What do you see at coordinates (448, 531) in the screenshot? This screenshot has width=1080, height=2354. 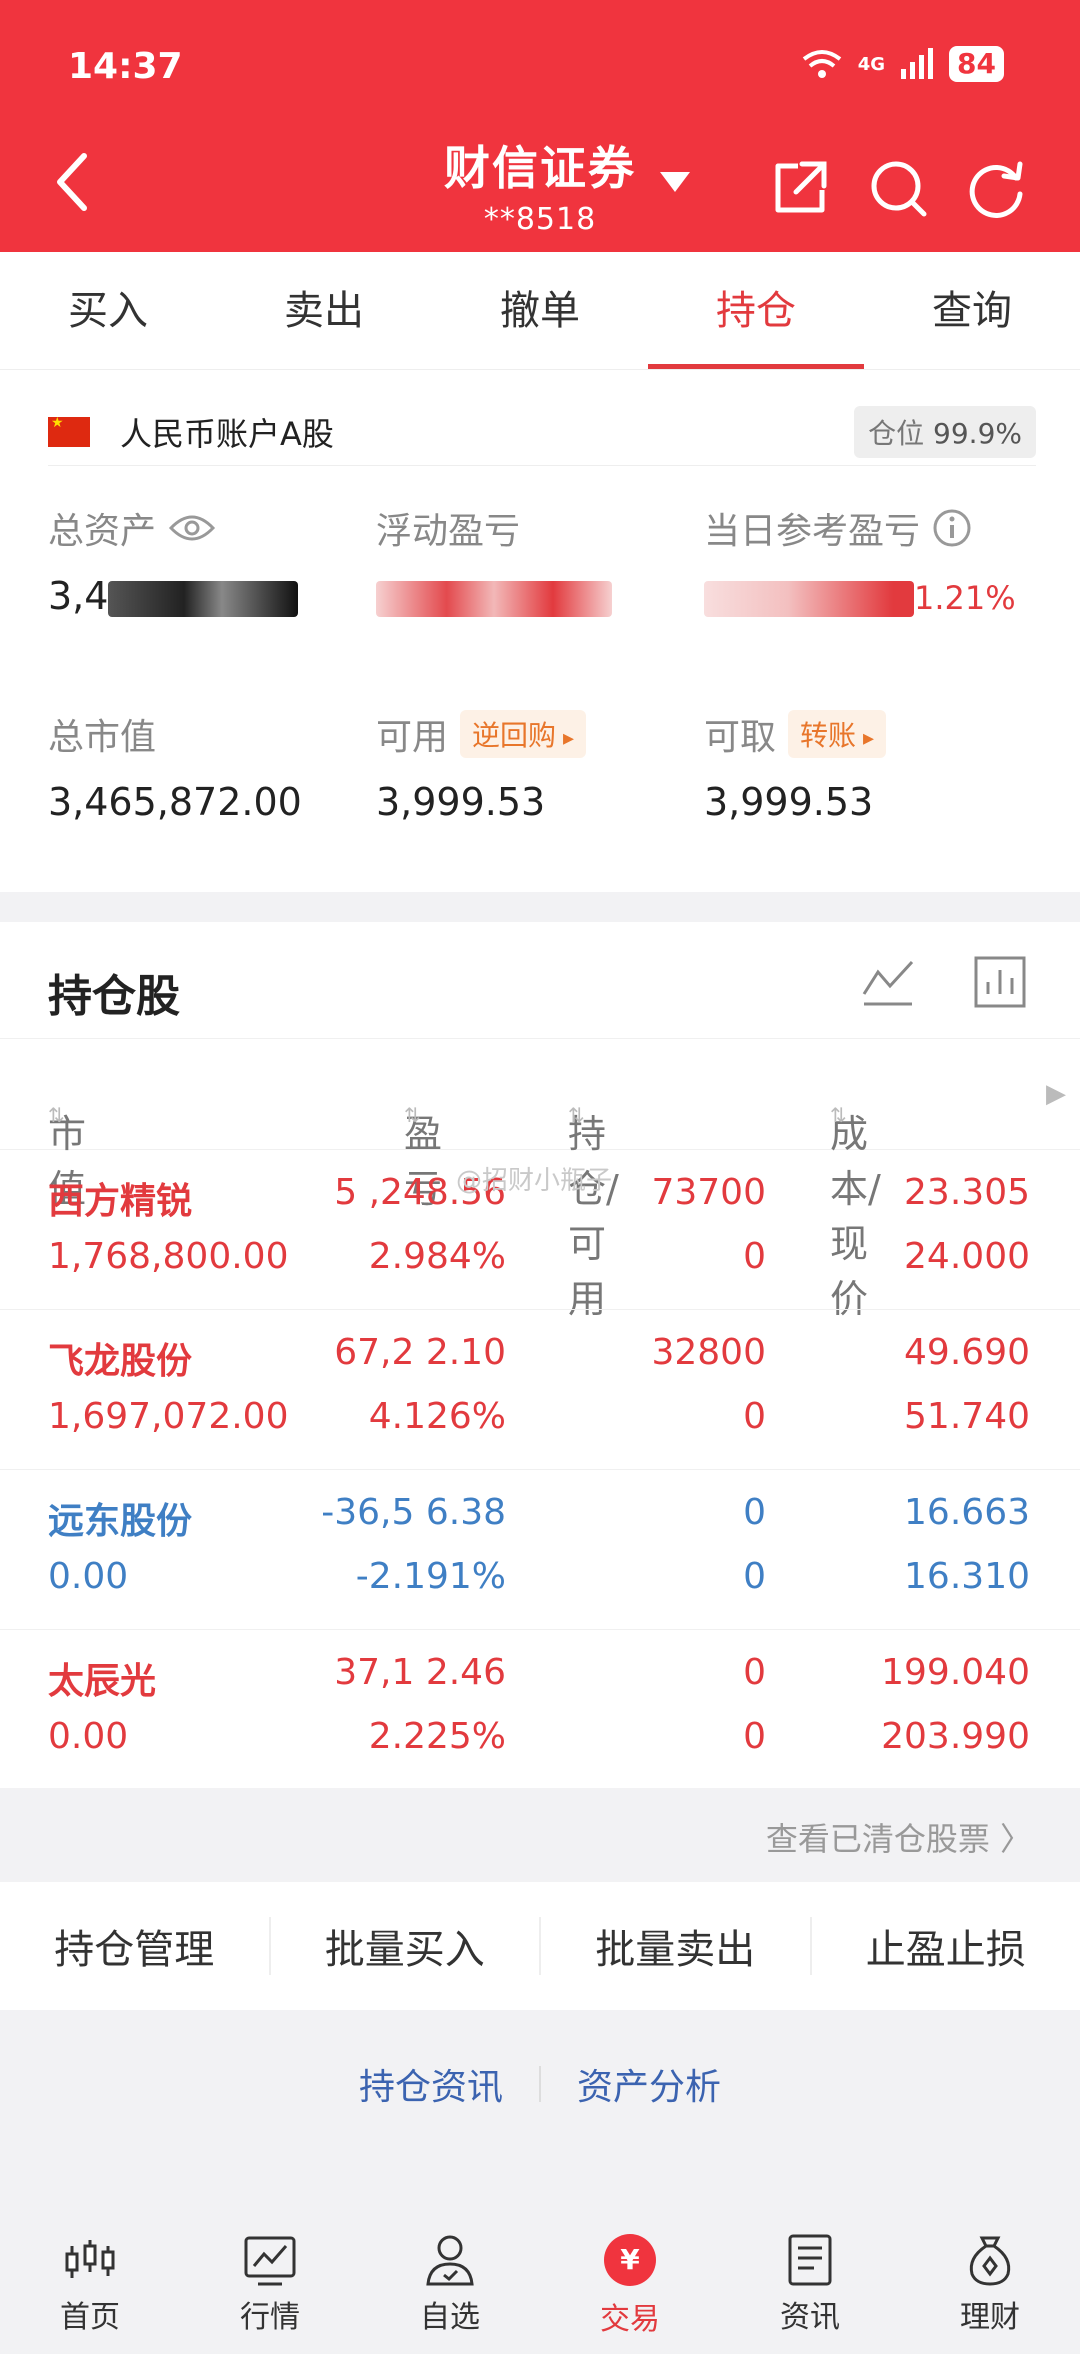 I see `floating-pl-label: 浮动盈亏` at bounding box center [448, 531].